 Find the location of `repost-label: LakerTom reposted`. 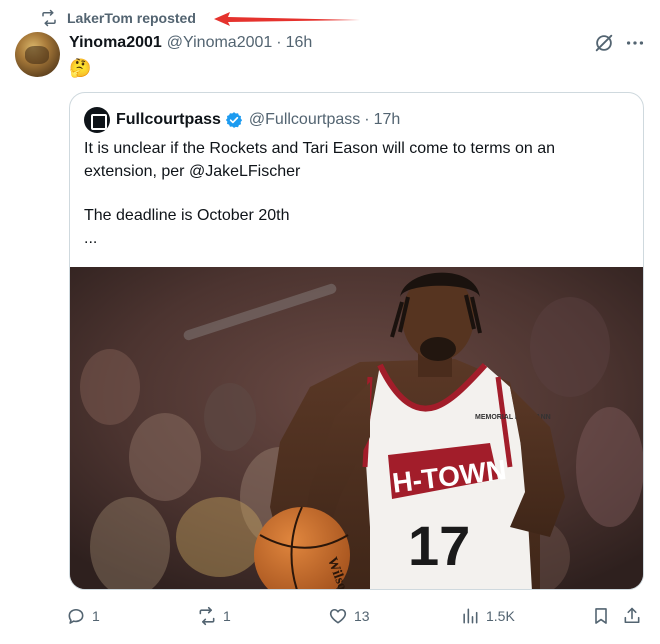

repost-label: LakerTom reposted is located at coordinates (131, 18).